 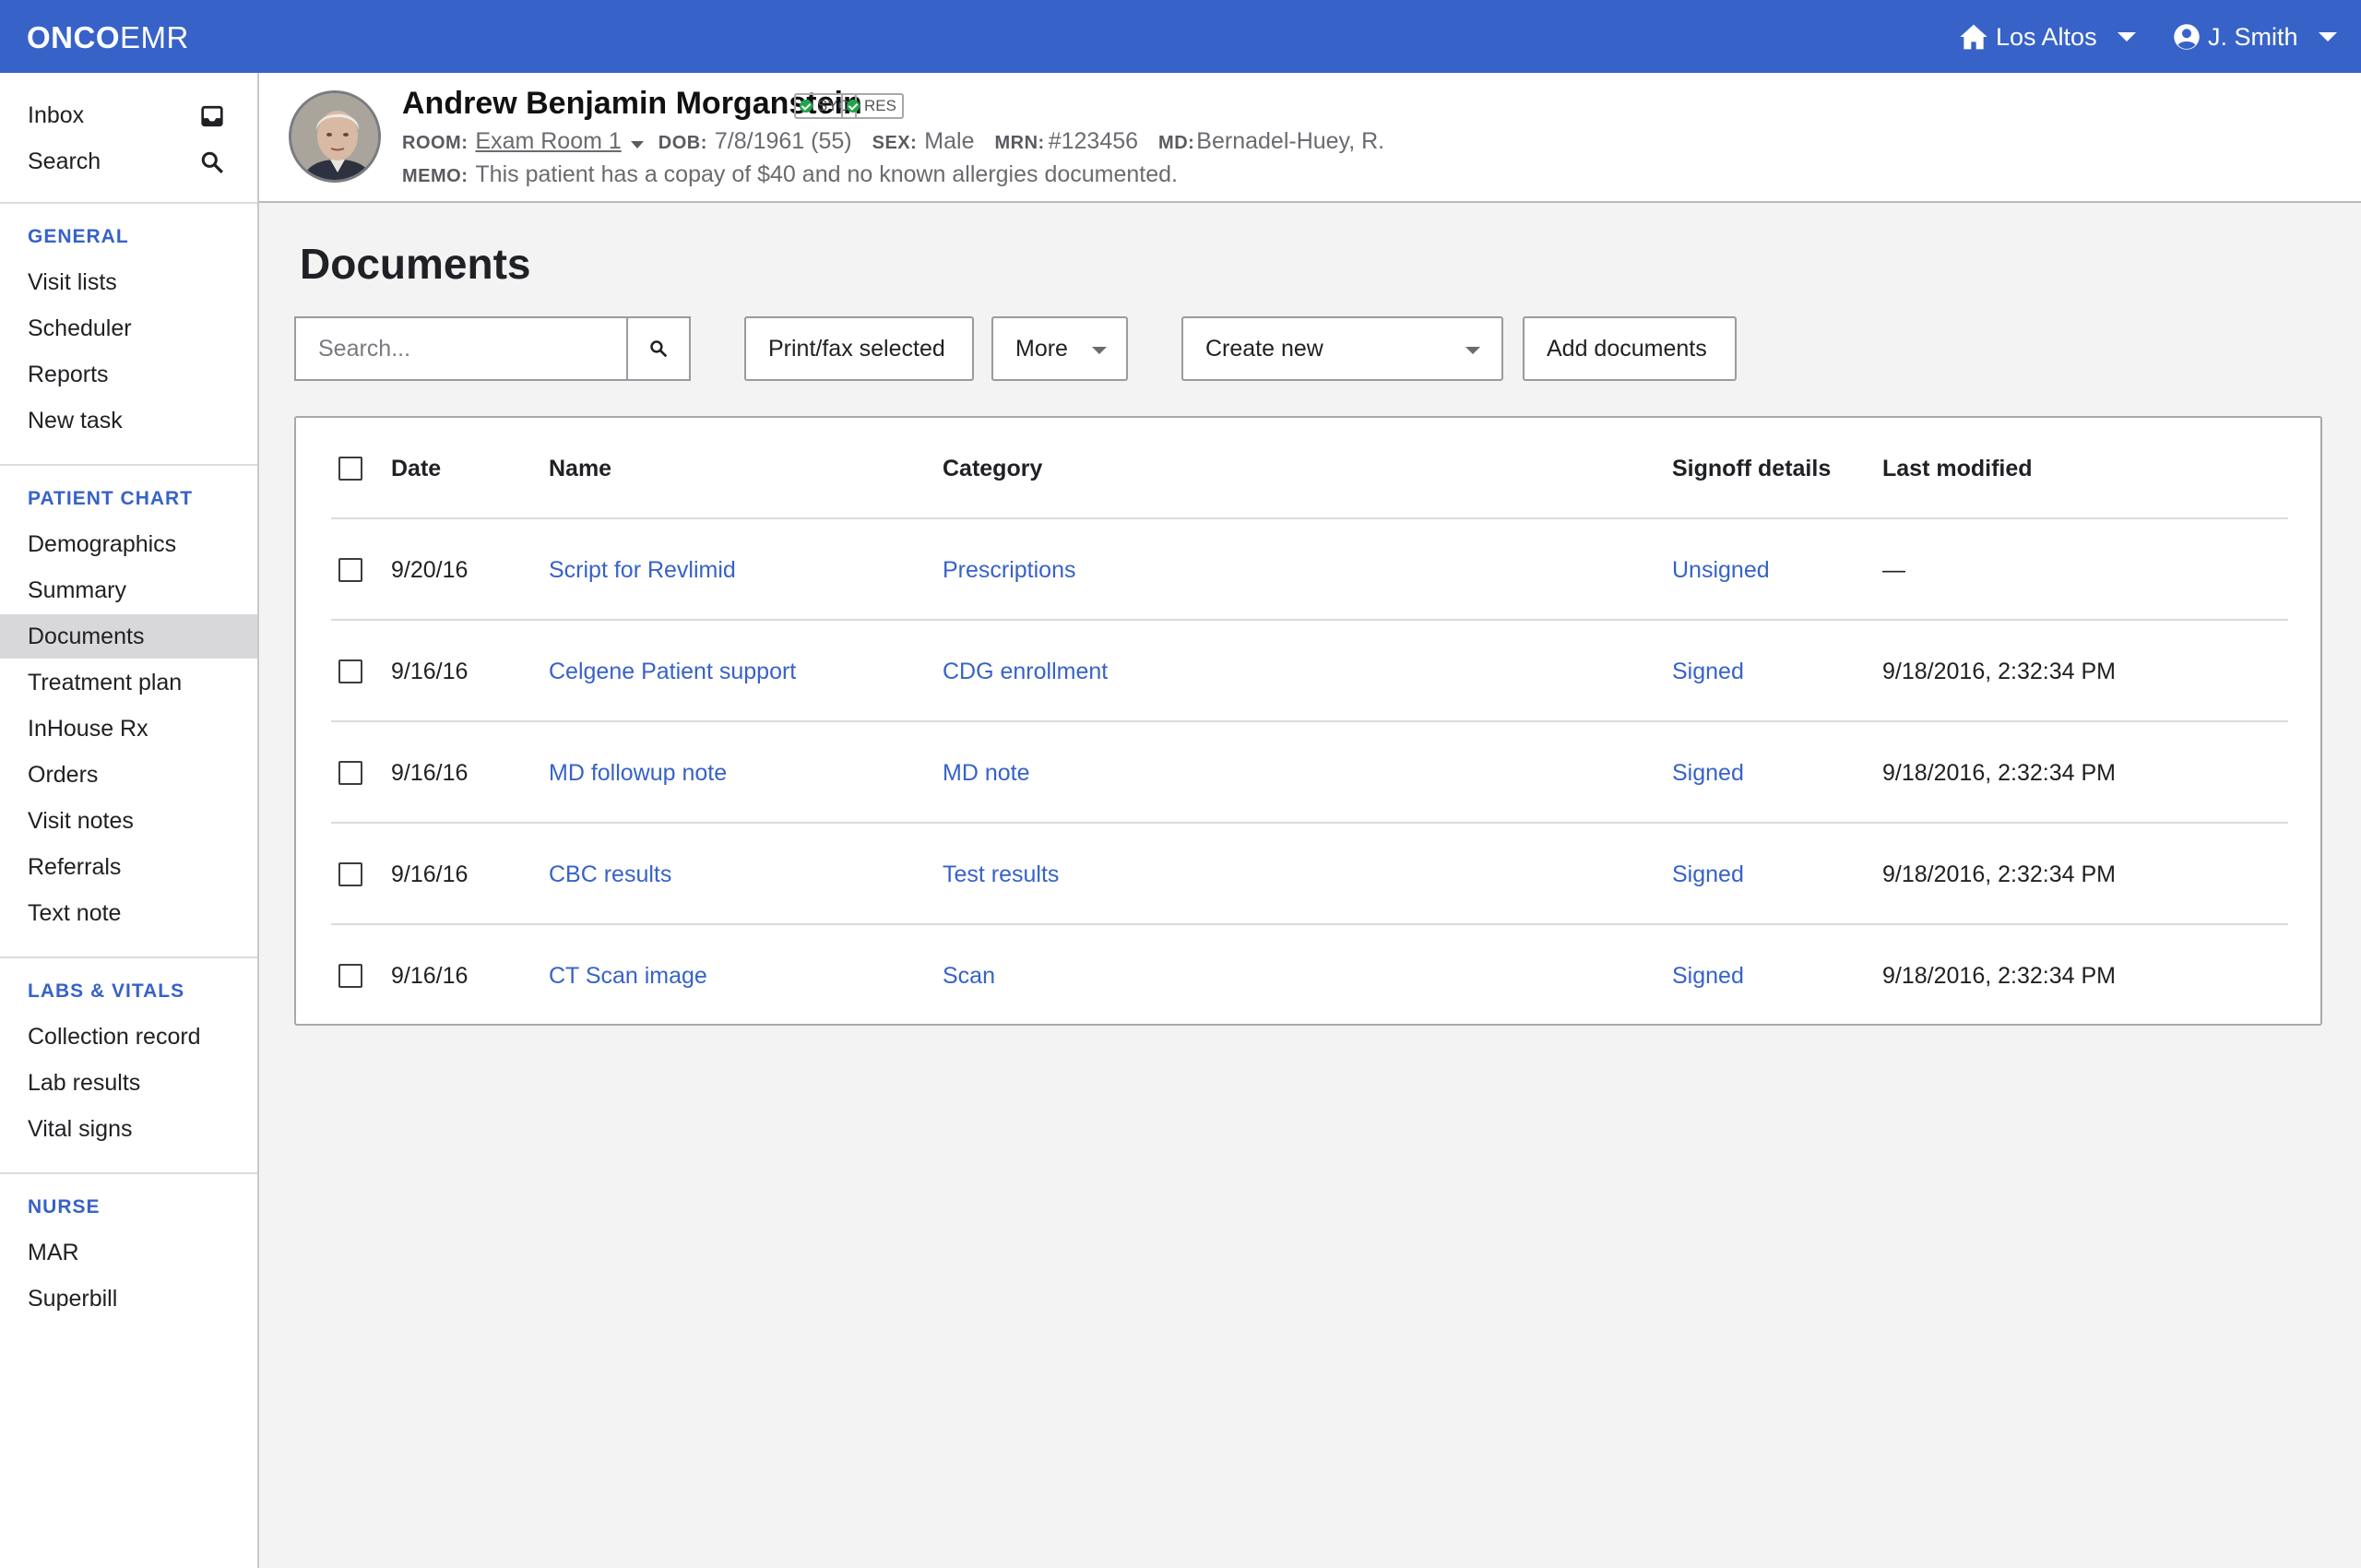 I want to click on column-header-date: Date, so click(x=416, y=468).